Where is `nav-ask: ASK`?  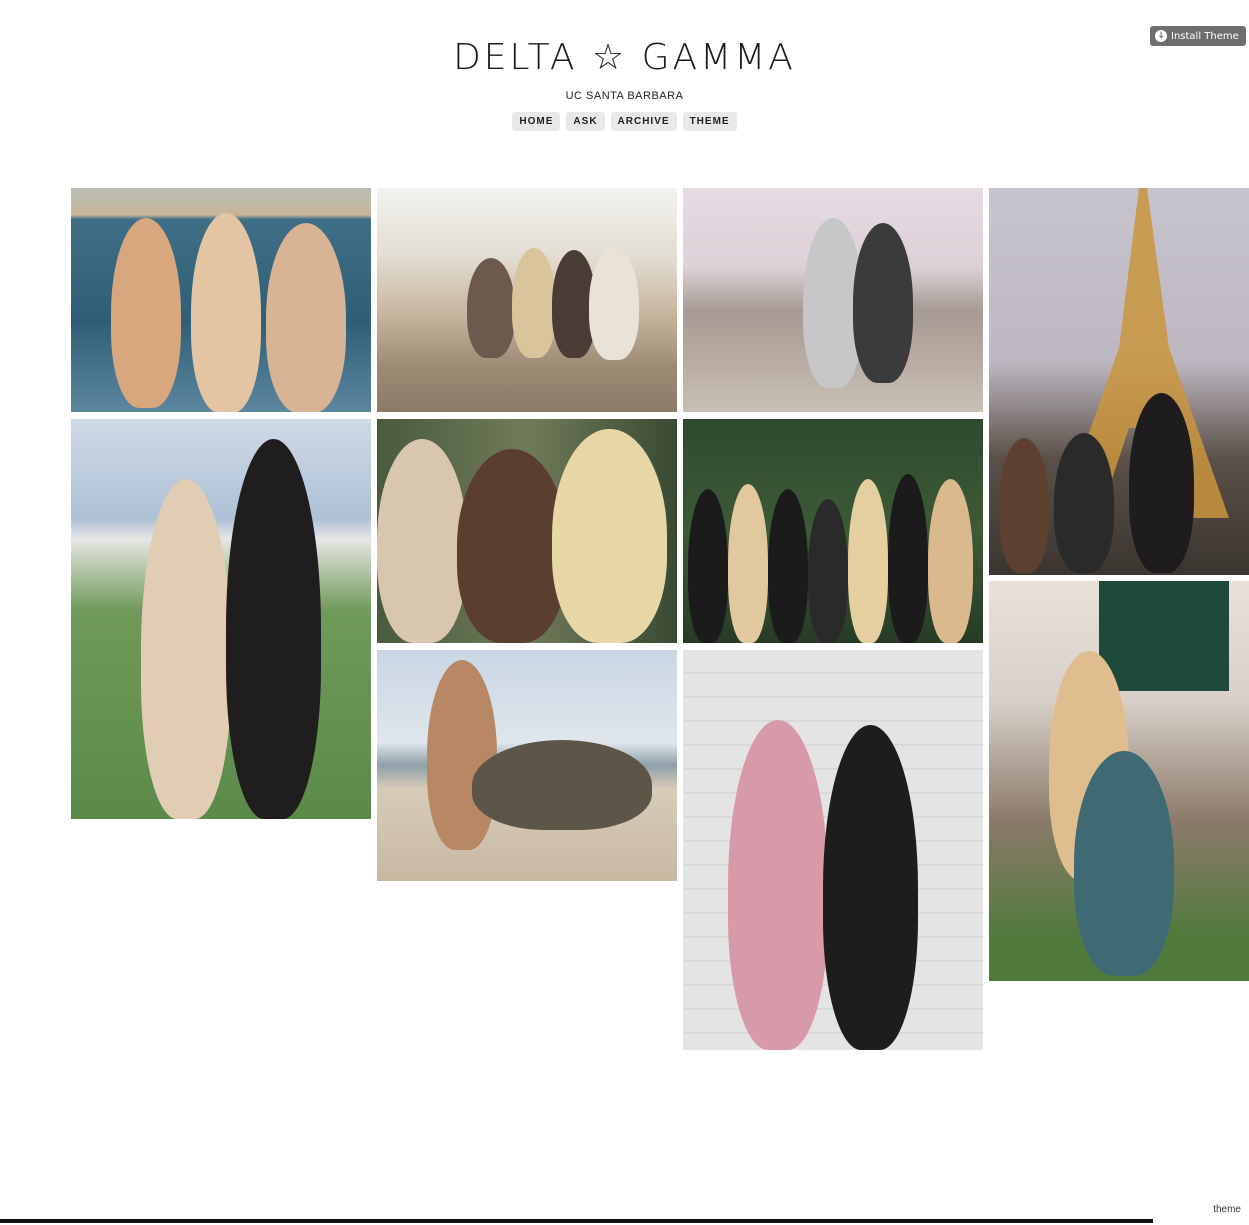
nav-ask: ASK is located at coordinates (585, 121).